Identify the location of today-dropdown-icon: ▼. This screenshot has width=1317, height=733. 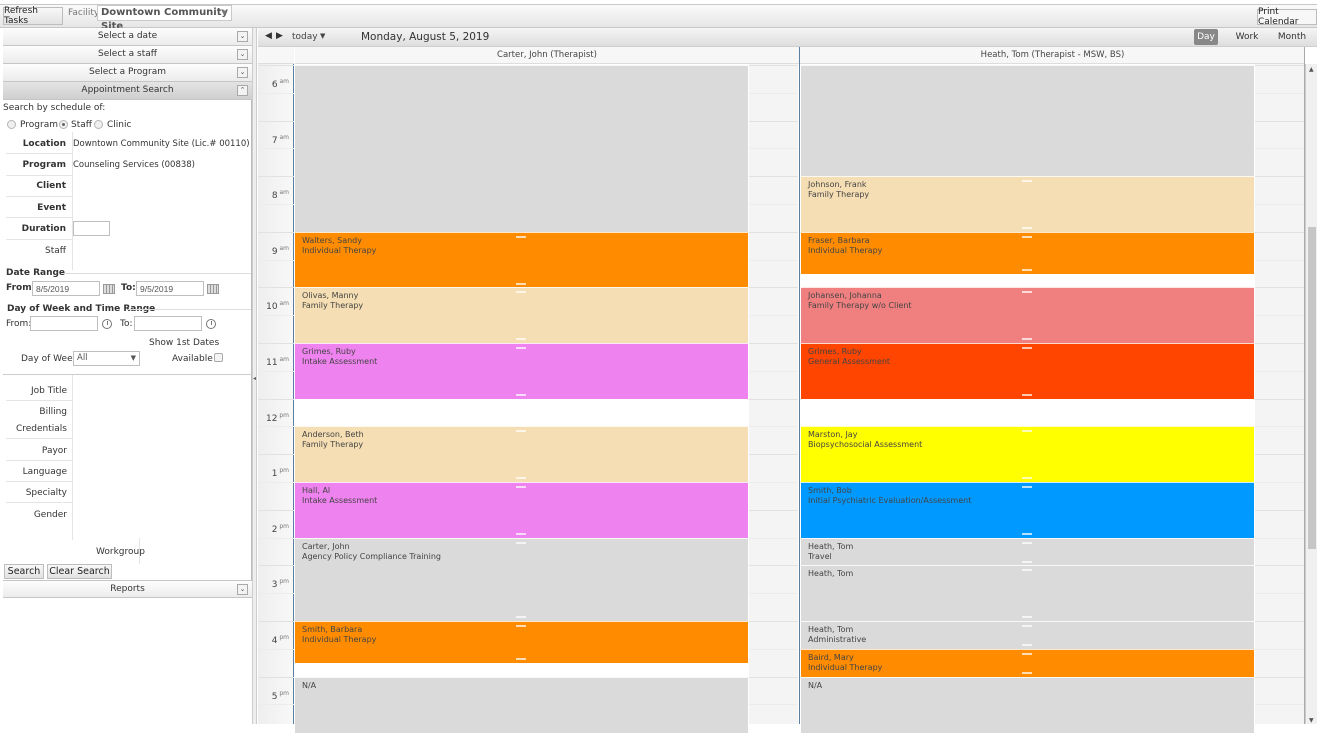
(322, 36).